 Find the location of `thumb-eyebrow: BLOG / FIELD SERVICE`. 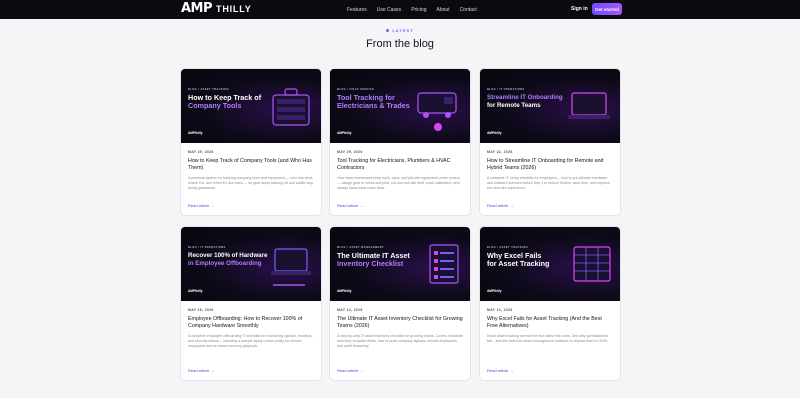

thumb-eyebrow: BLOG / FIELD SERVICE is located at coordinates (356, 89).